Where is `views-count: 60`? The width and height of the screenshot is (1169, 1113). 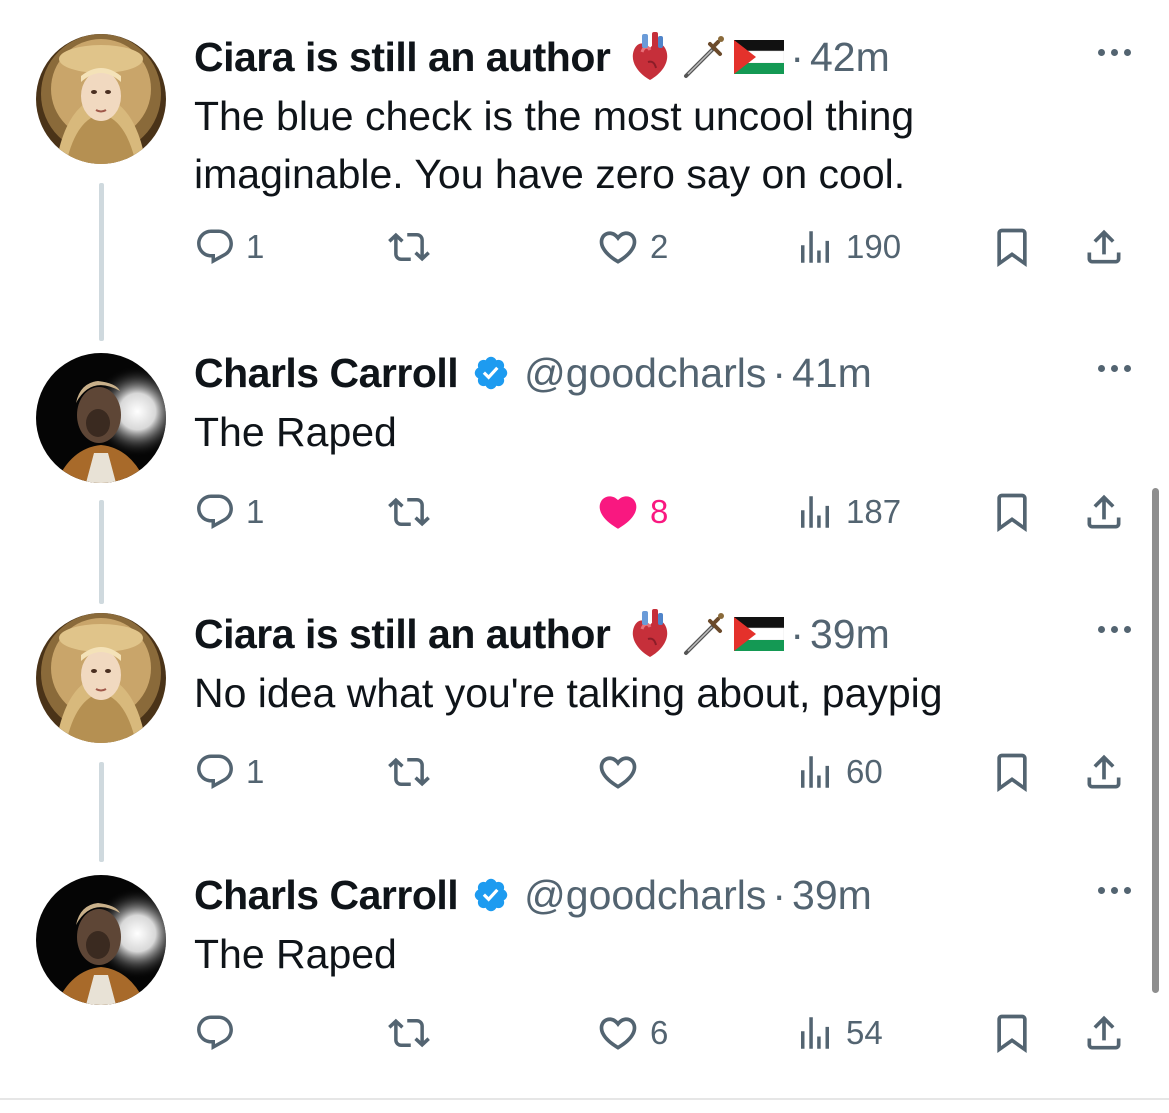 views-count: 60 is located at coordinates (864, 771).